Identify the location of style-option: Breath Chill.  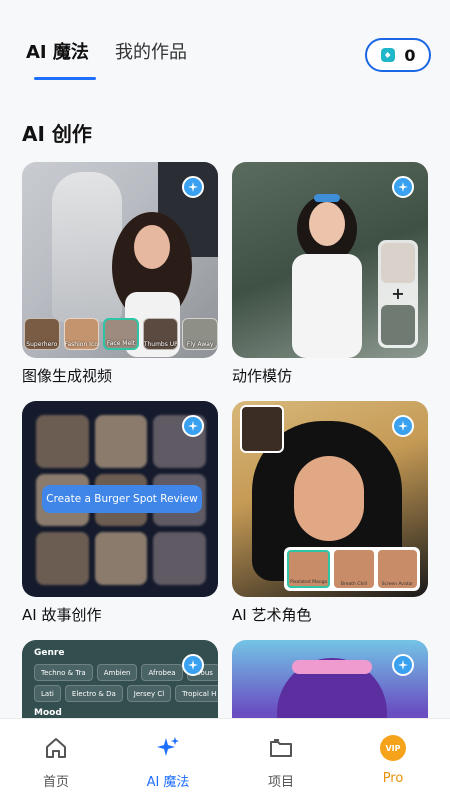
(354, 569).